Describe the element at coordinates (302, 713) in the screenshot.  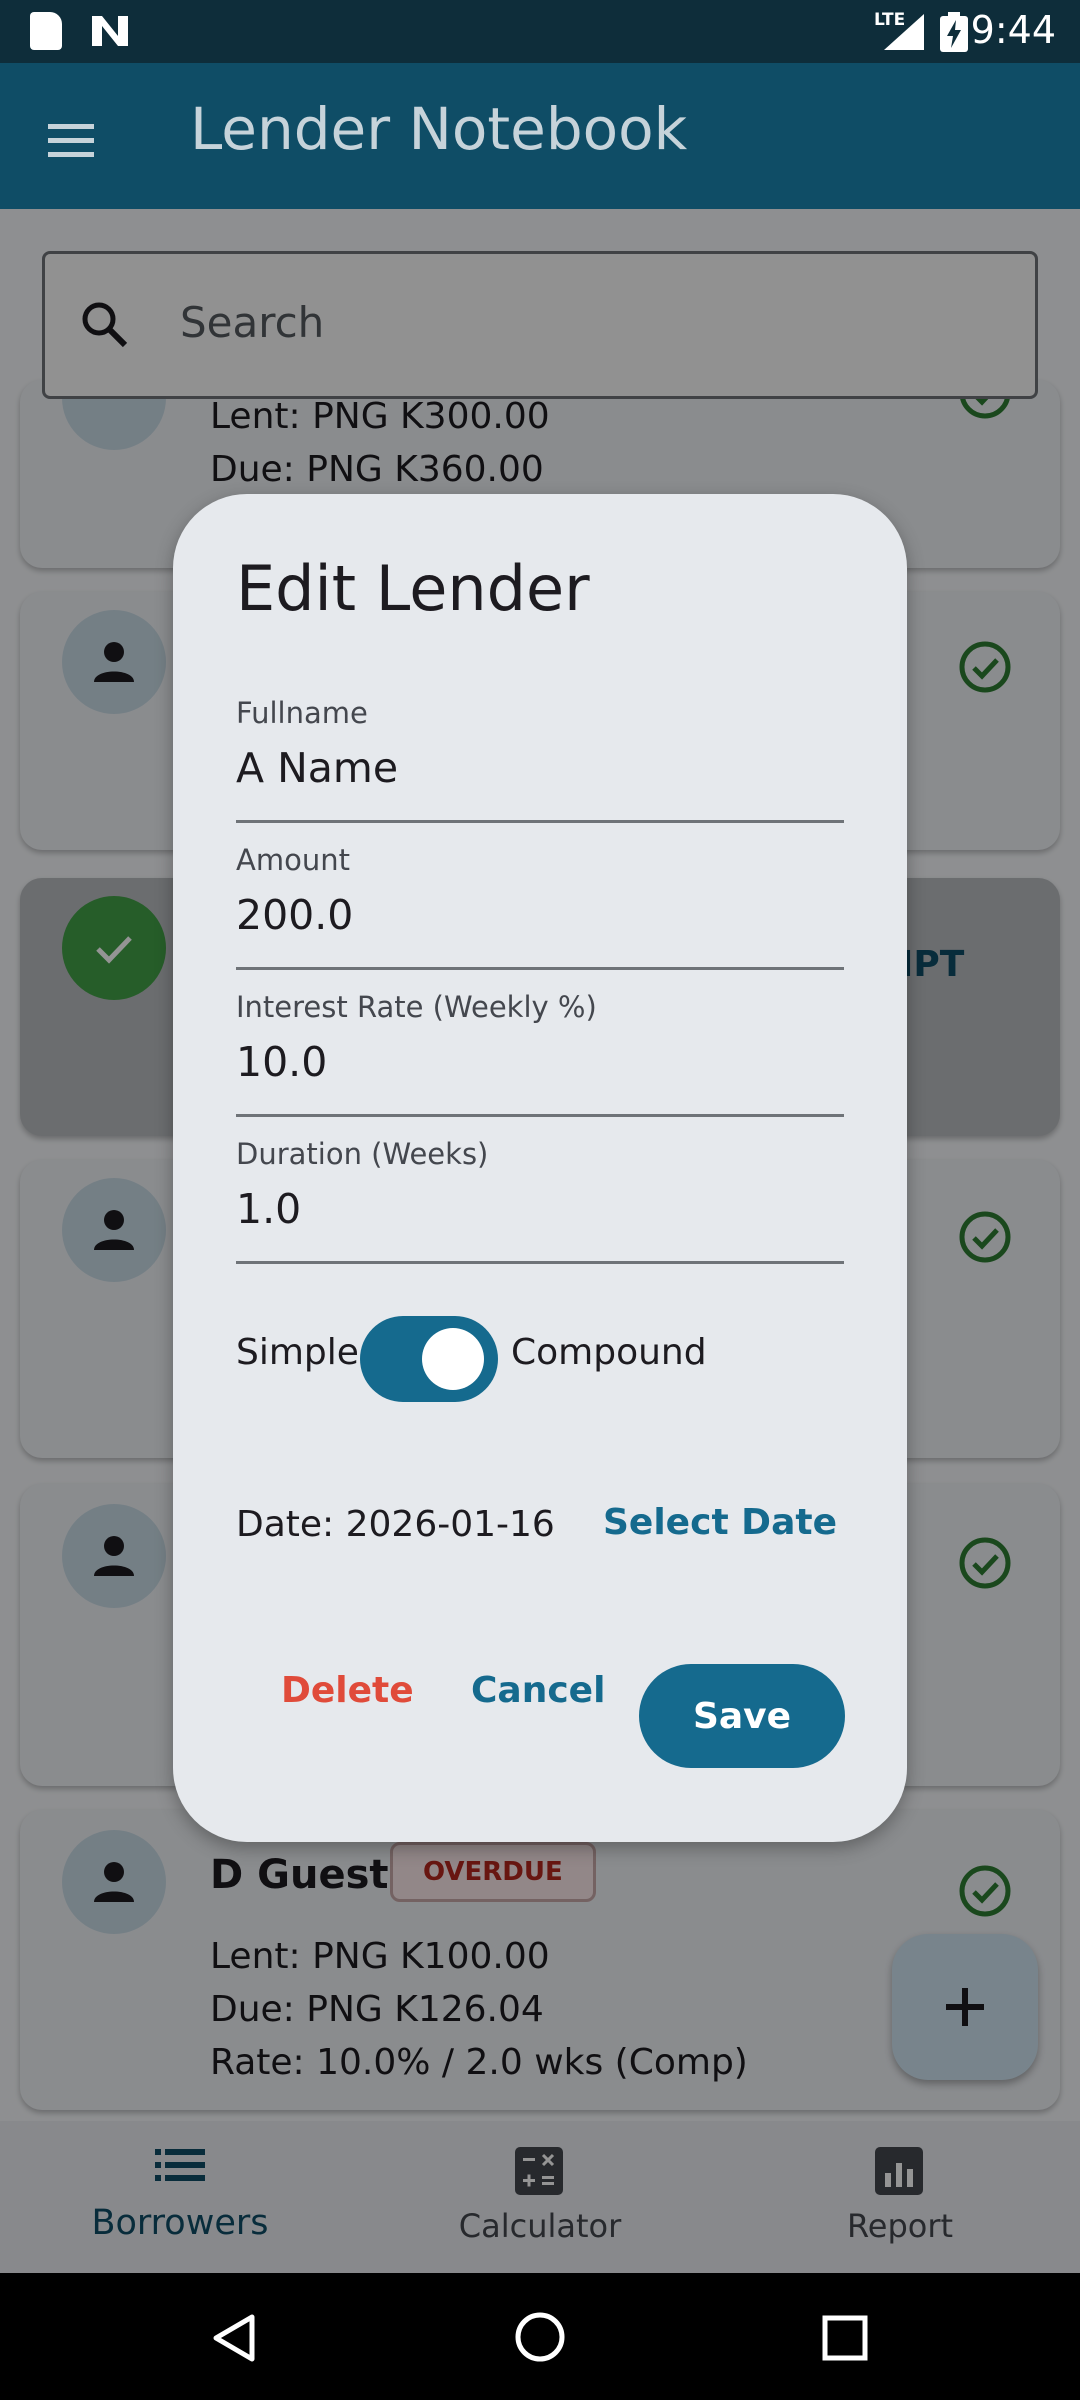
I see `field-label: Fullname` at that location.